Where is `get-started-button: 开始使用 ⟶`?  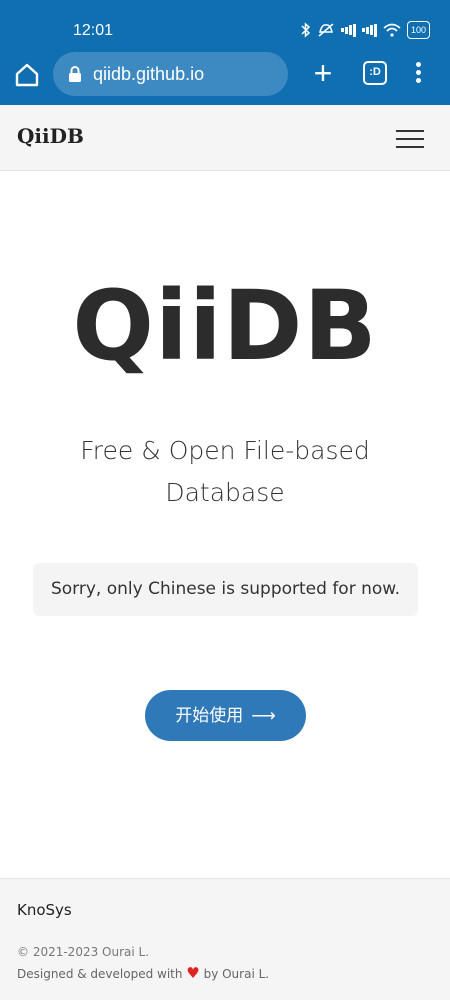
get-started-button: 开始使用 ⟶ is located at coordinates (225, 715).